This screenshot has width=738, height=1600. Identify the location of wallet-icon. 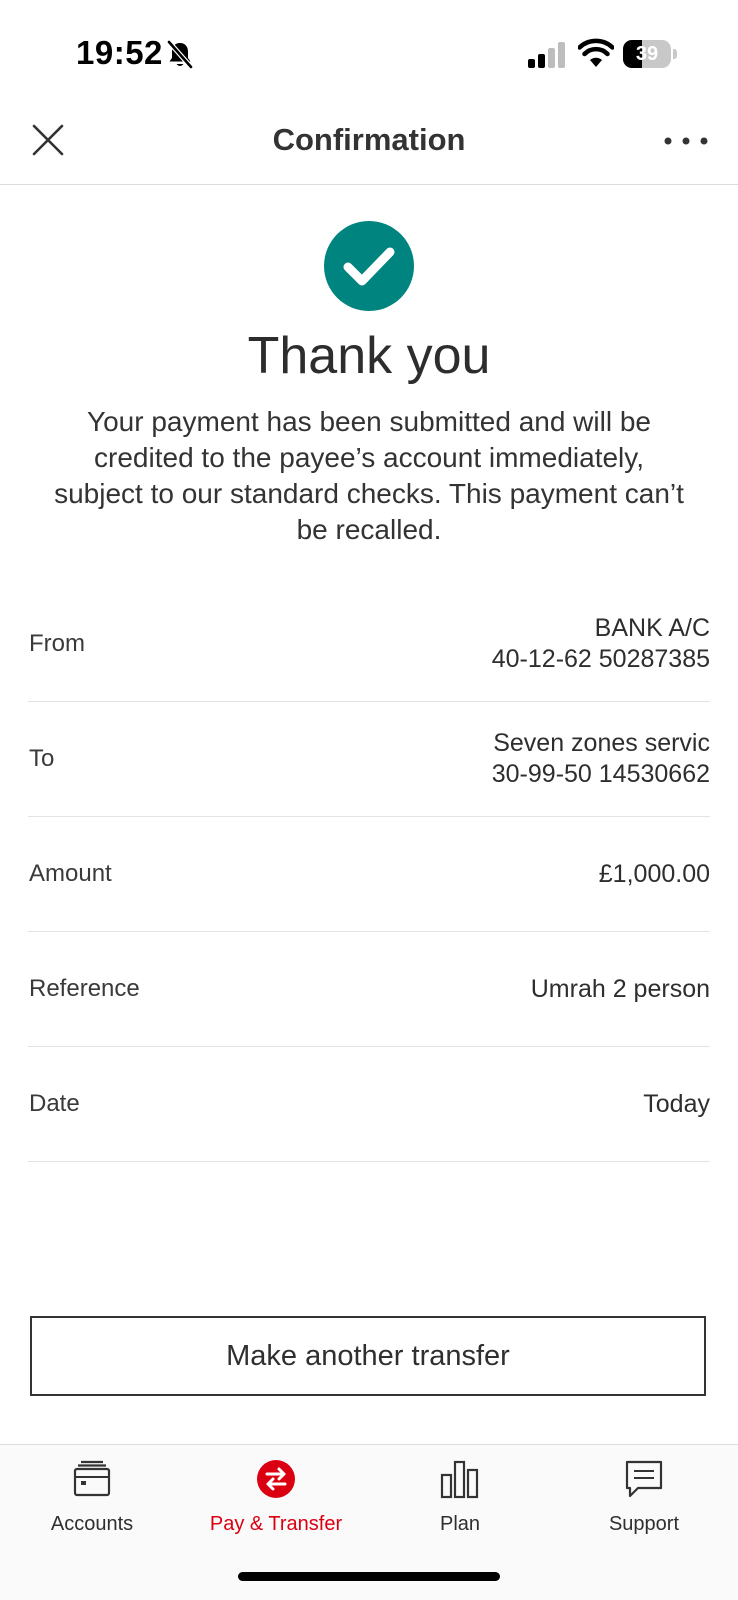
(92, 1478).